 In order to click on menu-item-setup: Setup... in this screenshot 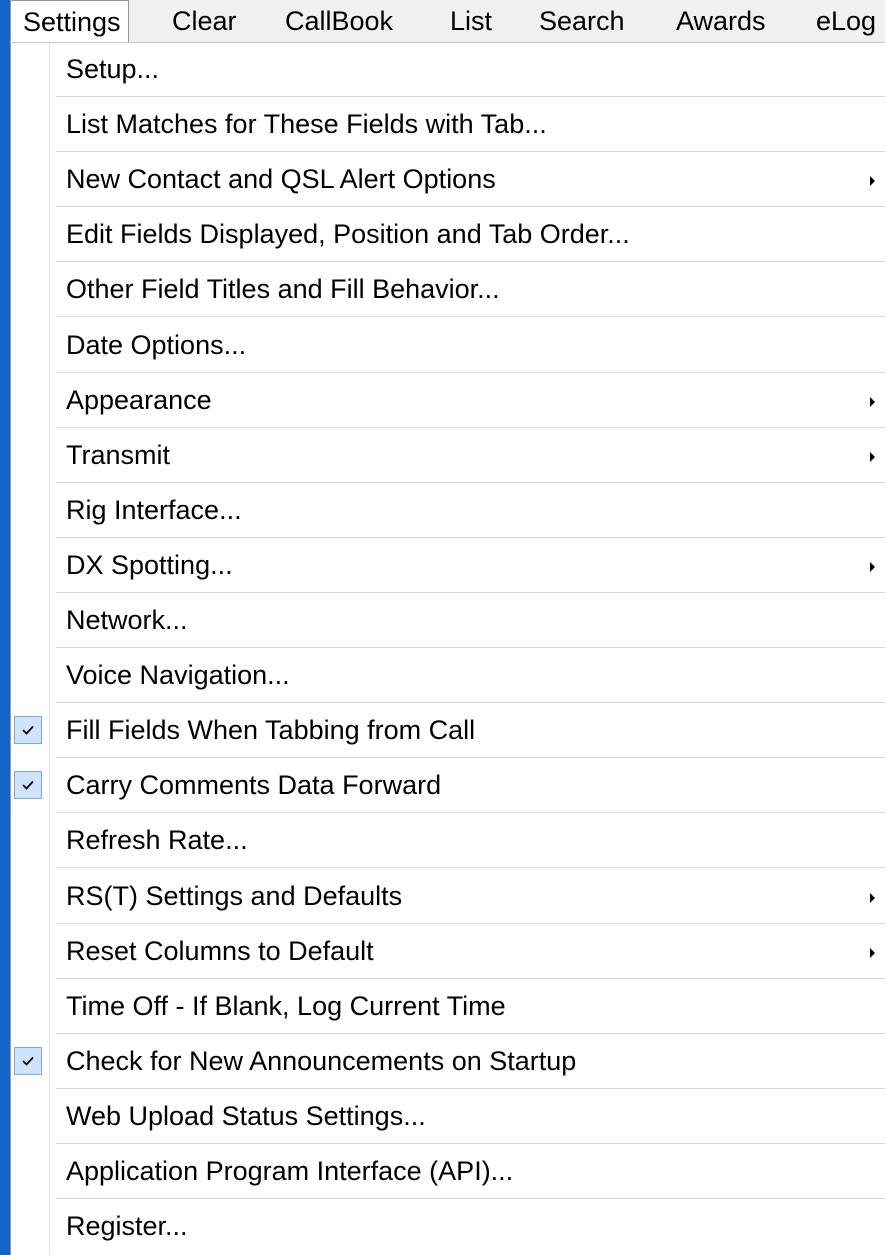, I will do `click(448, 70)`.